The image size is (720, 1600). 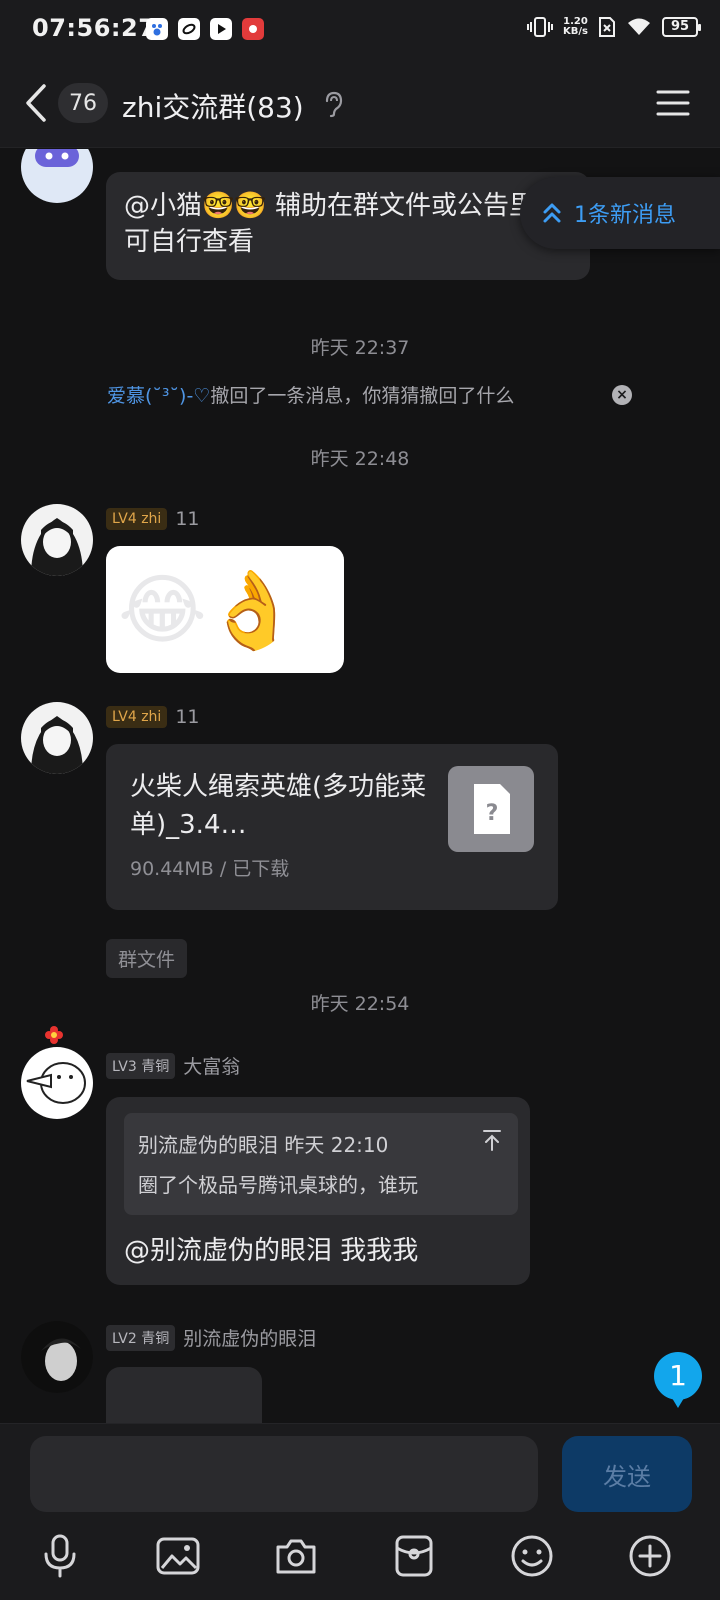 I want to click on network-speed-unit: KB/s, so click(x=575, y=31).